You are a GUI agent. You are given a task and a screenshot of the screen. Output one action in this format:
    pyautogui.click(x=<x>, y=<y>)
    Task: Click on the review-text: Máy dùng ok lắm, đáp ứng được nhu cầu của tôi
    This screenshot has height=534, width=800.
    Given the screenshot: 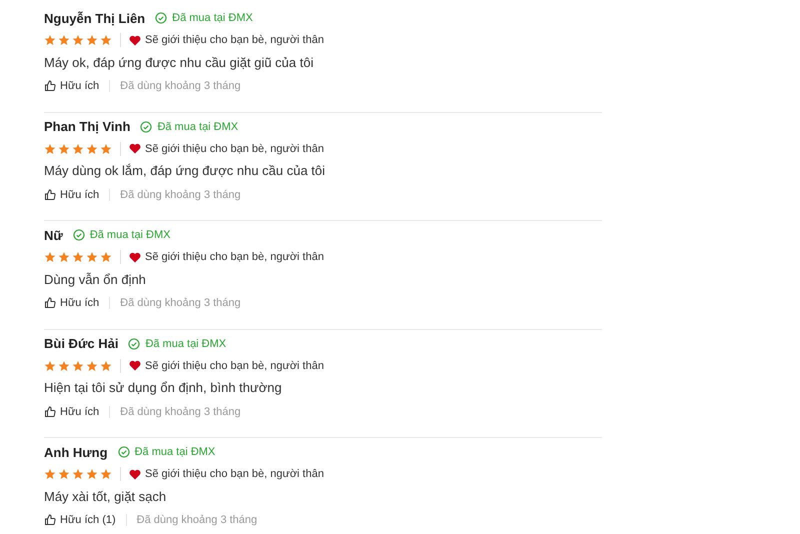 What is the action you would take?
    pyautogui.click(x=185, y=170)
    